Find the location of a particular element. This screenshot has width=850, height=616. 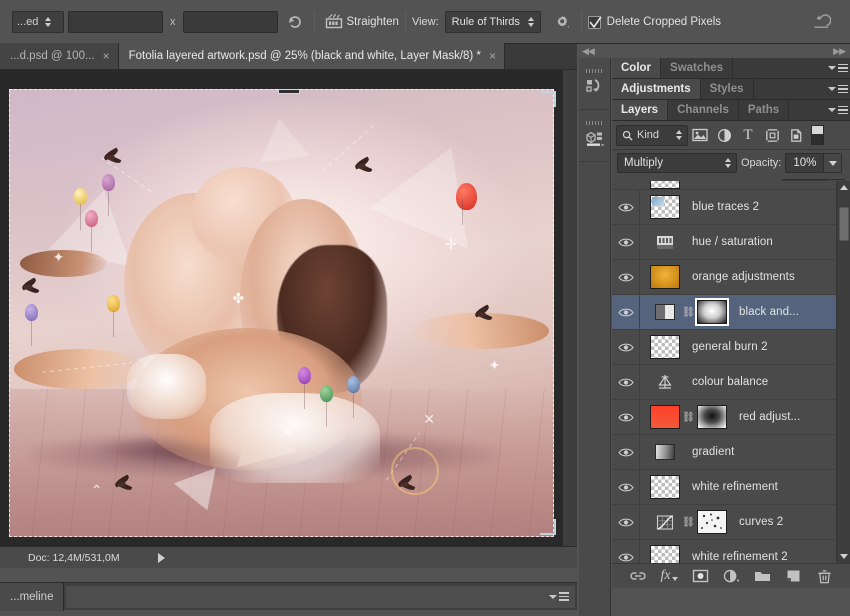

tab-timeline: ...meline is located at coordinates (32, 596).